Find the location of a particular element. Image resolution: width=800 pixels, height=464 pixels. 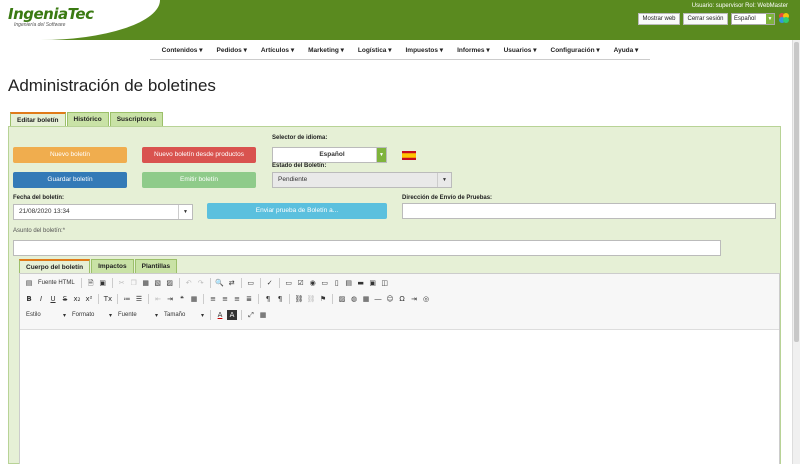

save-newsletter-button: Guardar boletín is located at coordinates (70, 180).